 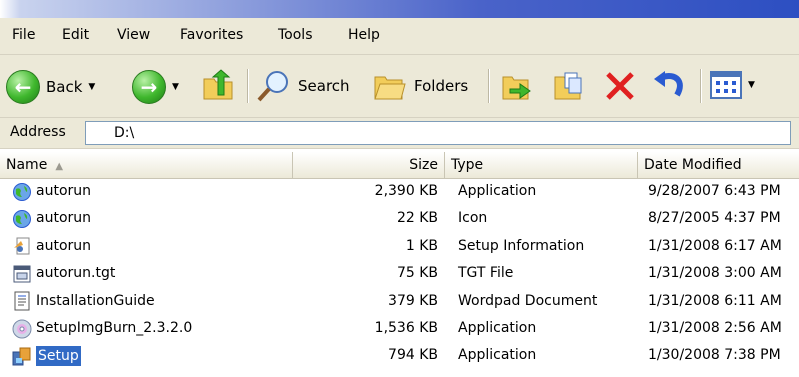 I want to click on generic-file-icon, so click(x=22, y=274).